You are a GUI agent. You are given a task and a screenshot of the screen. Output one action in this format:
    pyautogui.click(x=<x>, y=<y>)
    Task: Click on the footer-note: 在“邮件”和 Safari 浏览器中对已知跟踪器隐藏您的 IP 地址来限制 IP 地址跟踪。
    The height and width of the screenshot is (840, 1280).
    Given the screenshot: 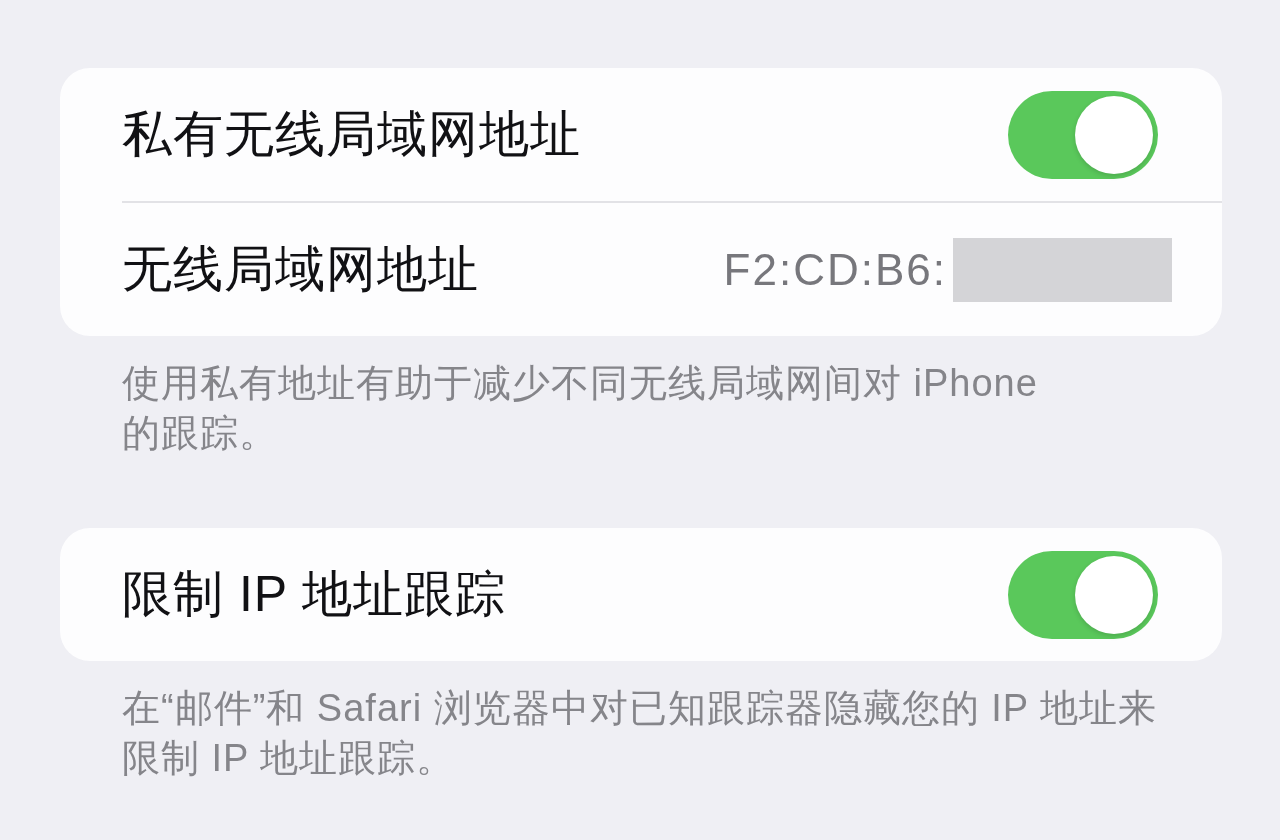 What is the action you would take?
    pyautogui.click(x=640, y=733)
    